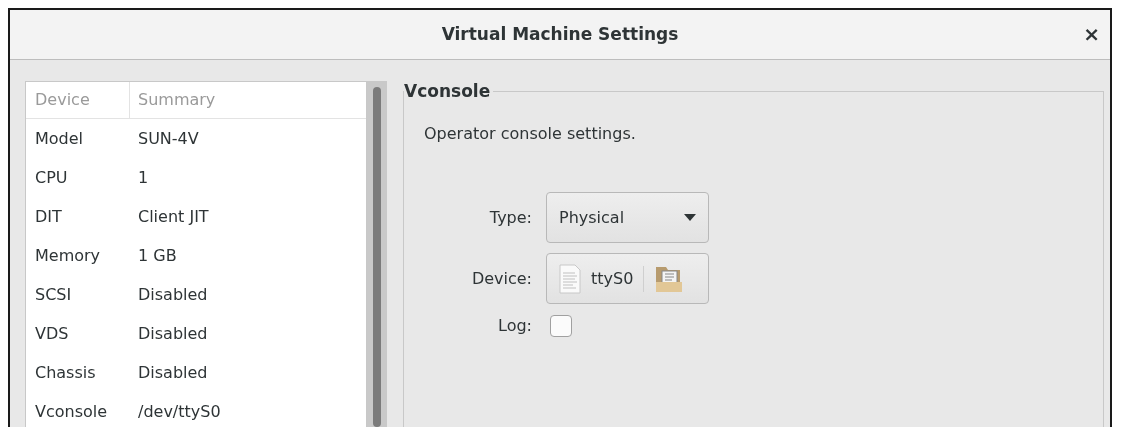 This screenshot has width=1121, height=427. I want to click on log-checkbox, so click(561, 326).